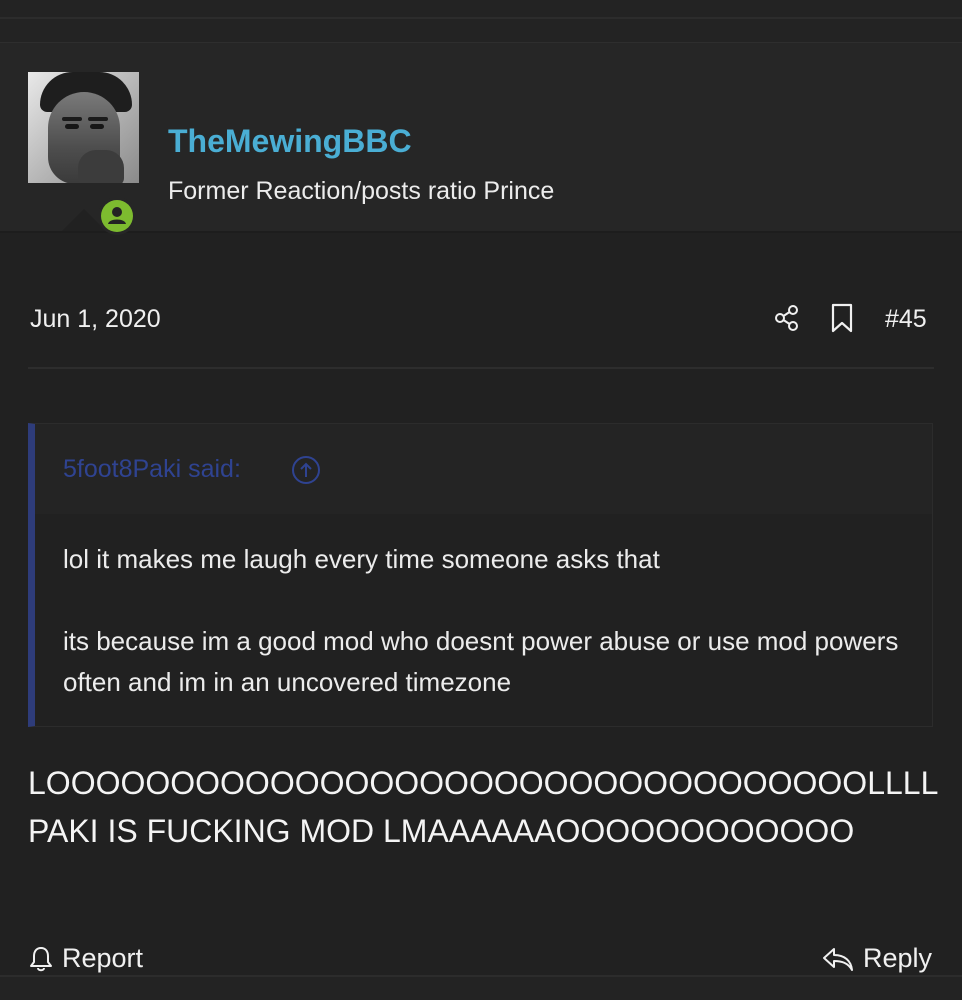 The height and width of the screenshot is (1000, 962). What do you see at coordinates (83, 127) in the screenshot?
I see `user-avatar` at bounding box center [83, 127].